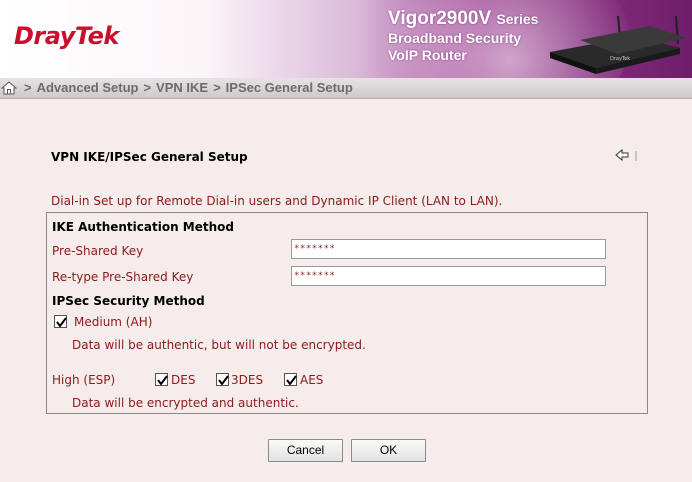 The width and height of the screenshot is (692, 482). I want to click on 3des-checkbox, so click(222, 379).